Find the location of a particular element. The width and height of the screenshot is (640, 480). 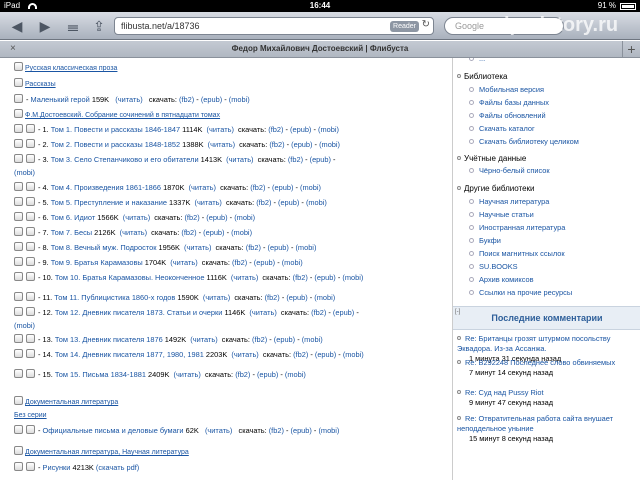

comment-title-link: Re: B292248 Последнее слово обвиняемых is located at coordinates (548, 363).